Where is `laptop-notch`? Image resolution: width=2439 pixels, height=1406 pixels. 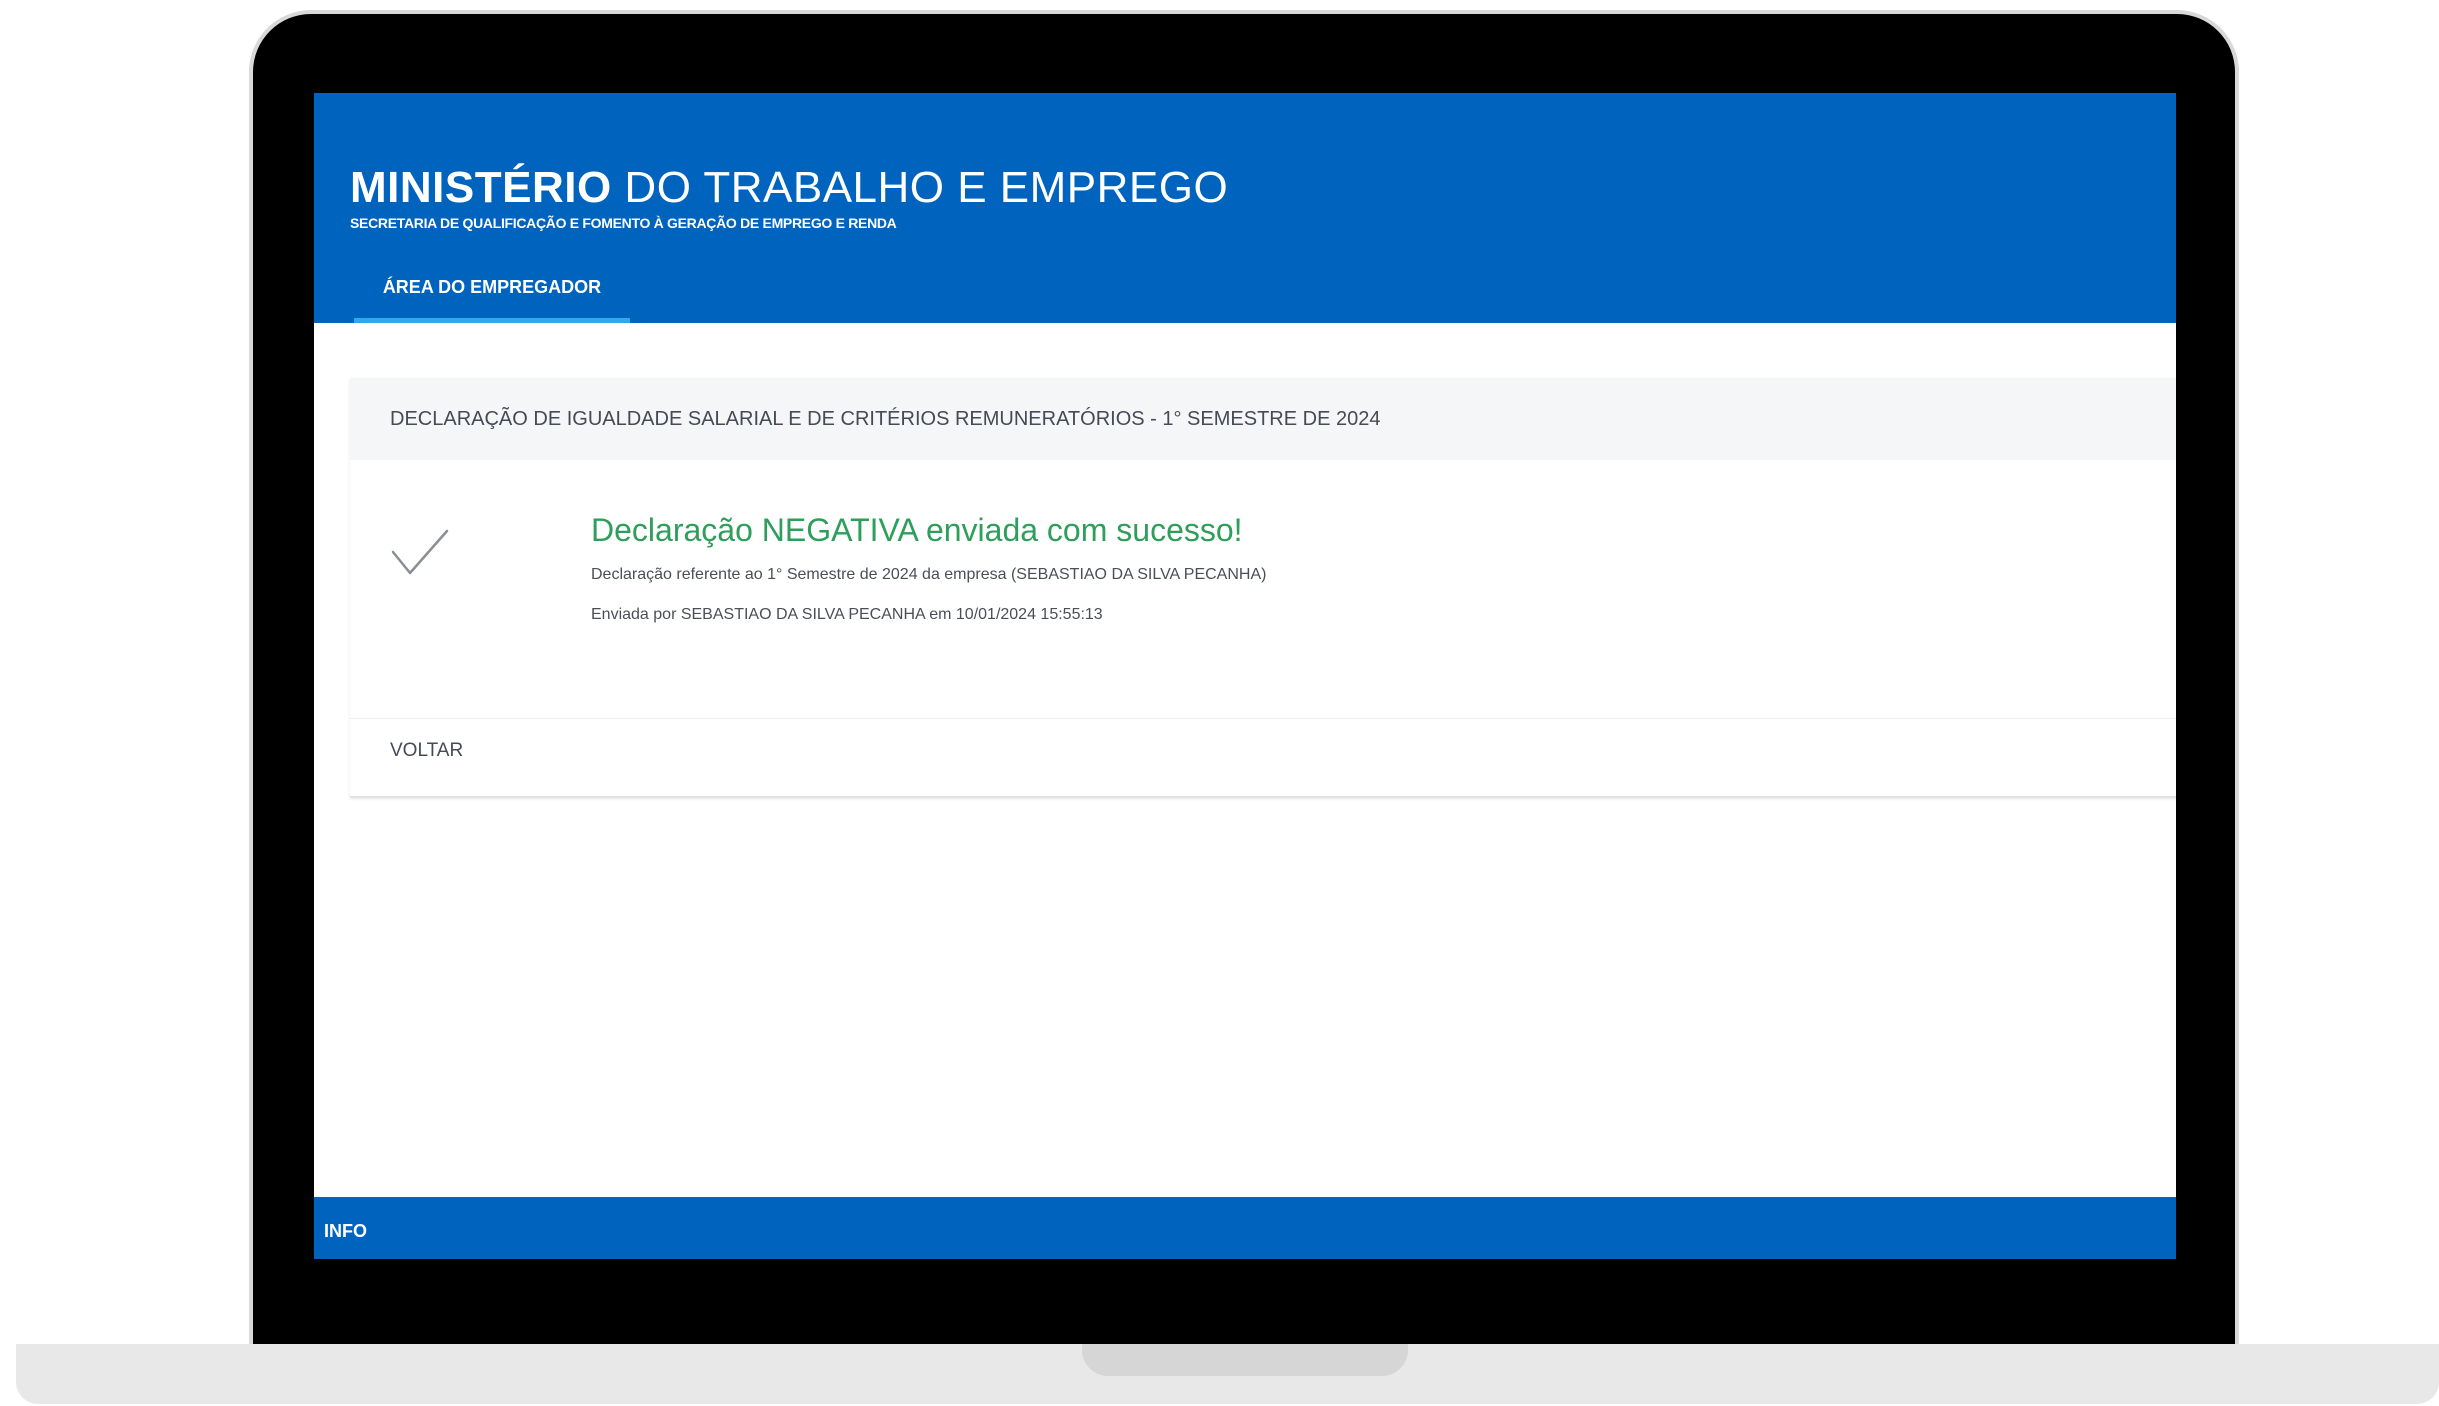 laptop-notch is located at coordinates (1245, 1360).